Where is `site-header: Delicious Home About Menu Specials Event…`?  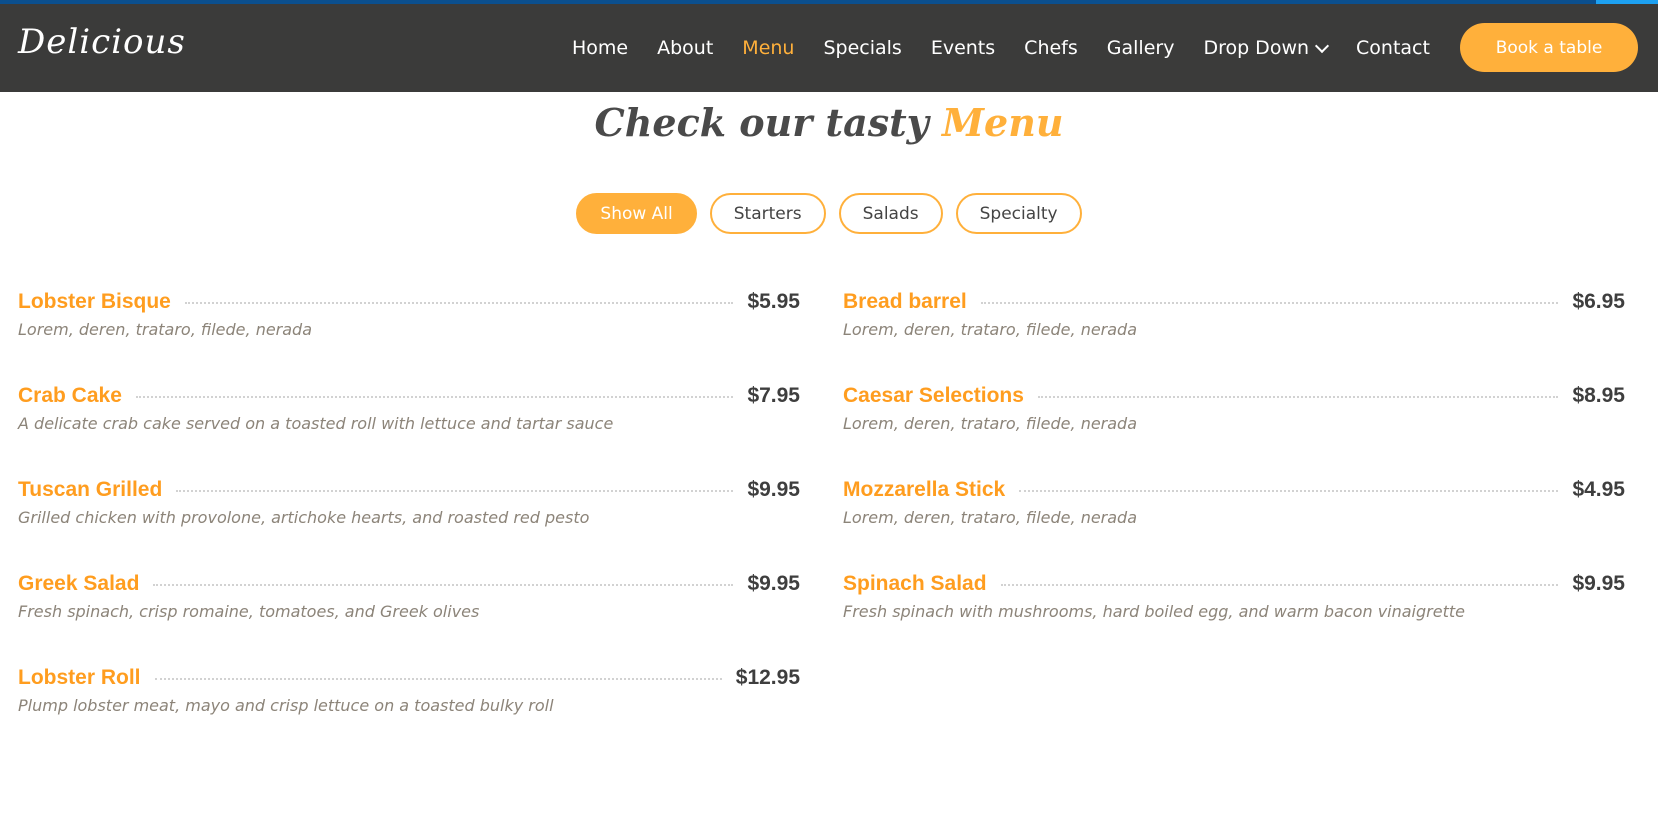
site-header: Delicious Home About Menu Specials Event… is located at coordinates (829, 48).